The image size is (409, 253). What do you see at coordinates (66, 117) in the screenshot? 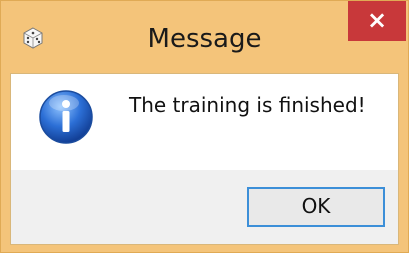
I see `info-icon` at bounding box center [66, 117].